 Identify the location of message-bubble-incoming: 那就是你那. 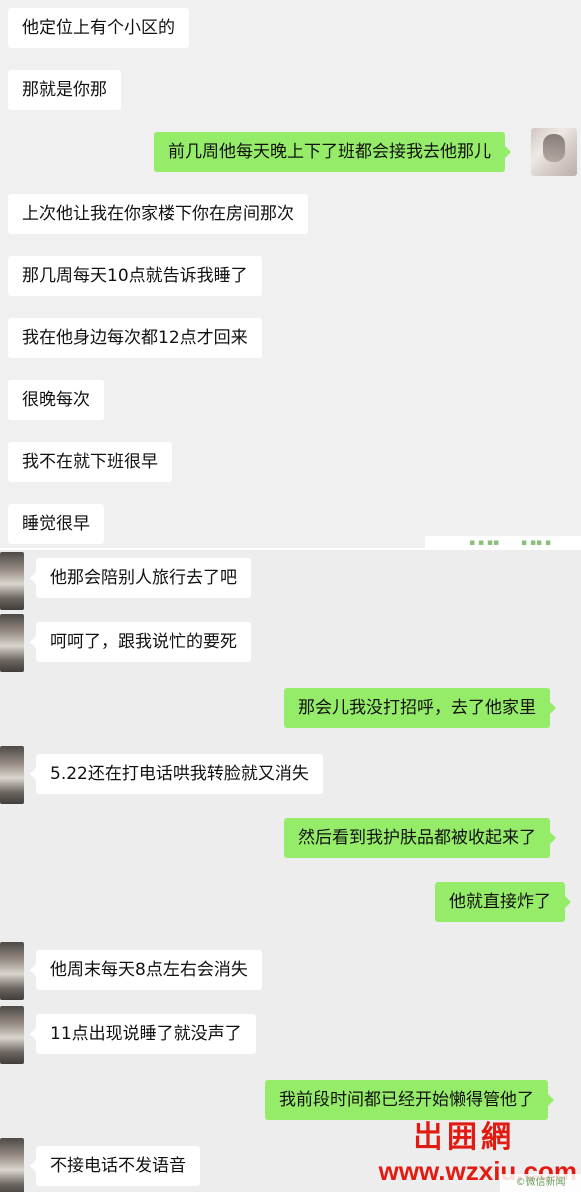
(64, 90).